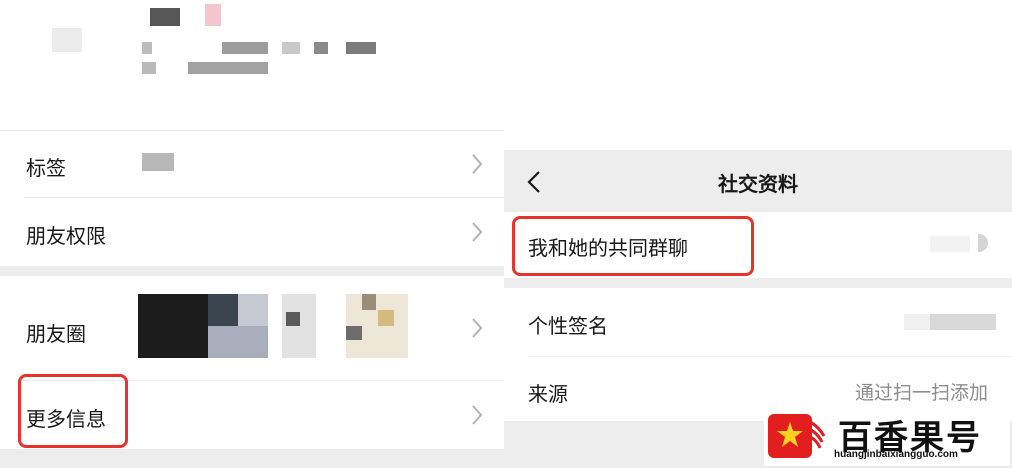 The height and width of the screenshot is (468, 1012). Describe the element at coordinates (921, 393) in the screenshot. I see `source-value: 通过扫一扫添加` at that location.